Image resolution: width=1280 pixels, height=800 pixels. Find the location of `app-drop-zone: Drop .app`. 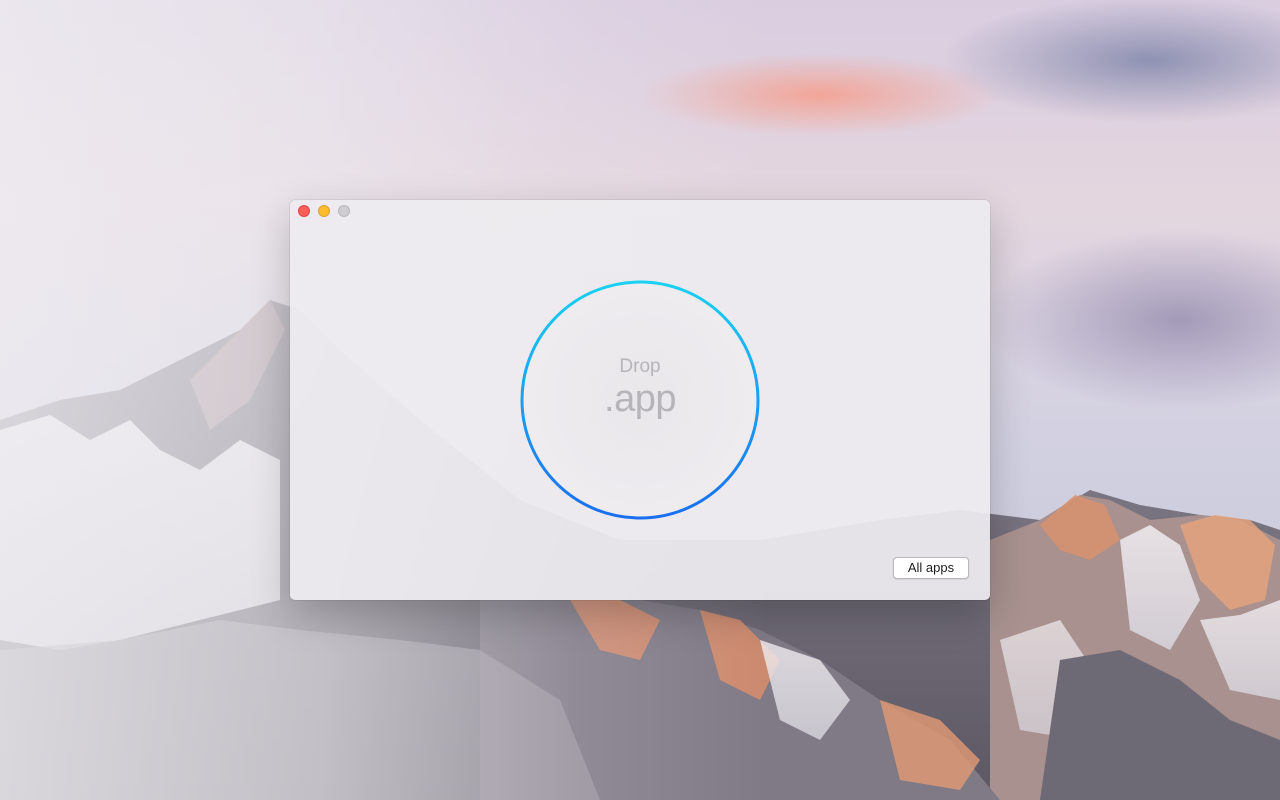

app-drop-zone: Drop .app is located at coordinates (640, 400).